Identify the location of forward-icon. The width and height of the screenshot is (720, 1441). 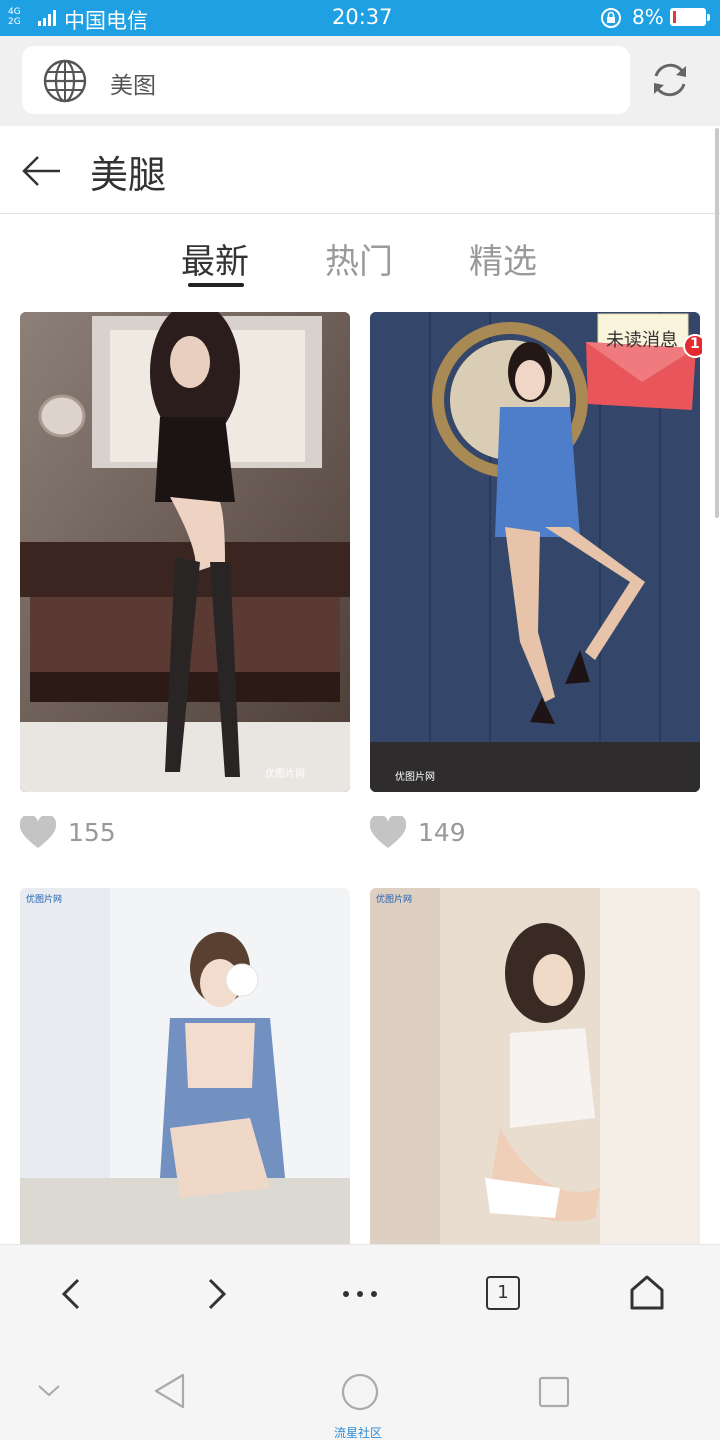
(216, 1294).